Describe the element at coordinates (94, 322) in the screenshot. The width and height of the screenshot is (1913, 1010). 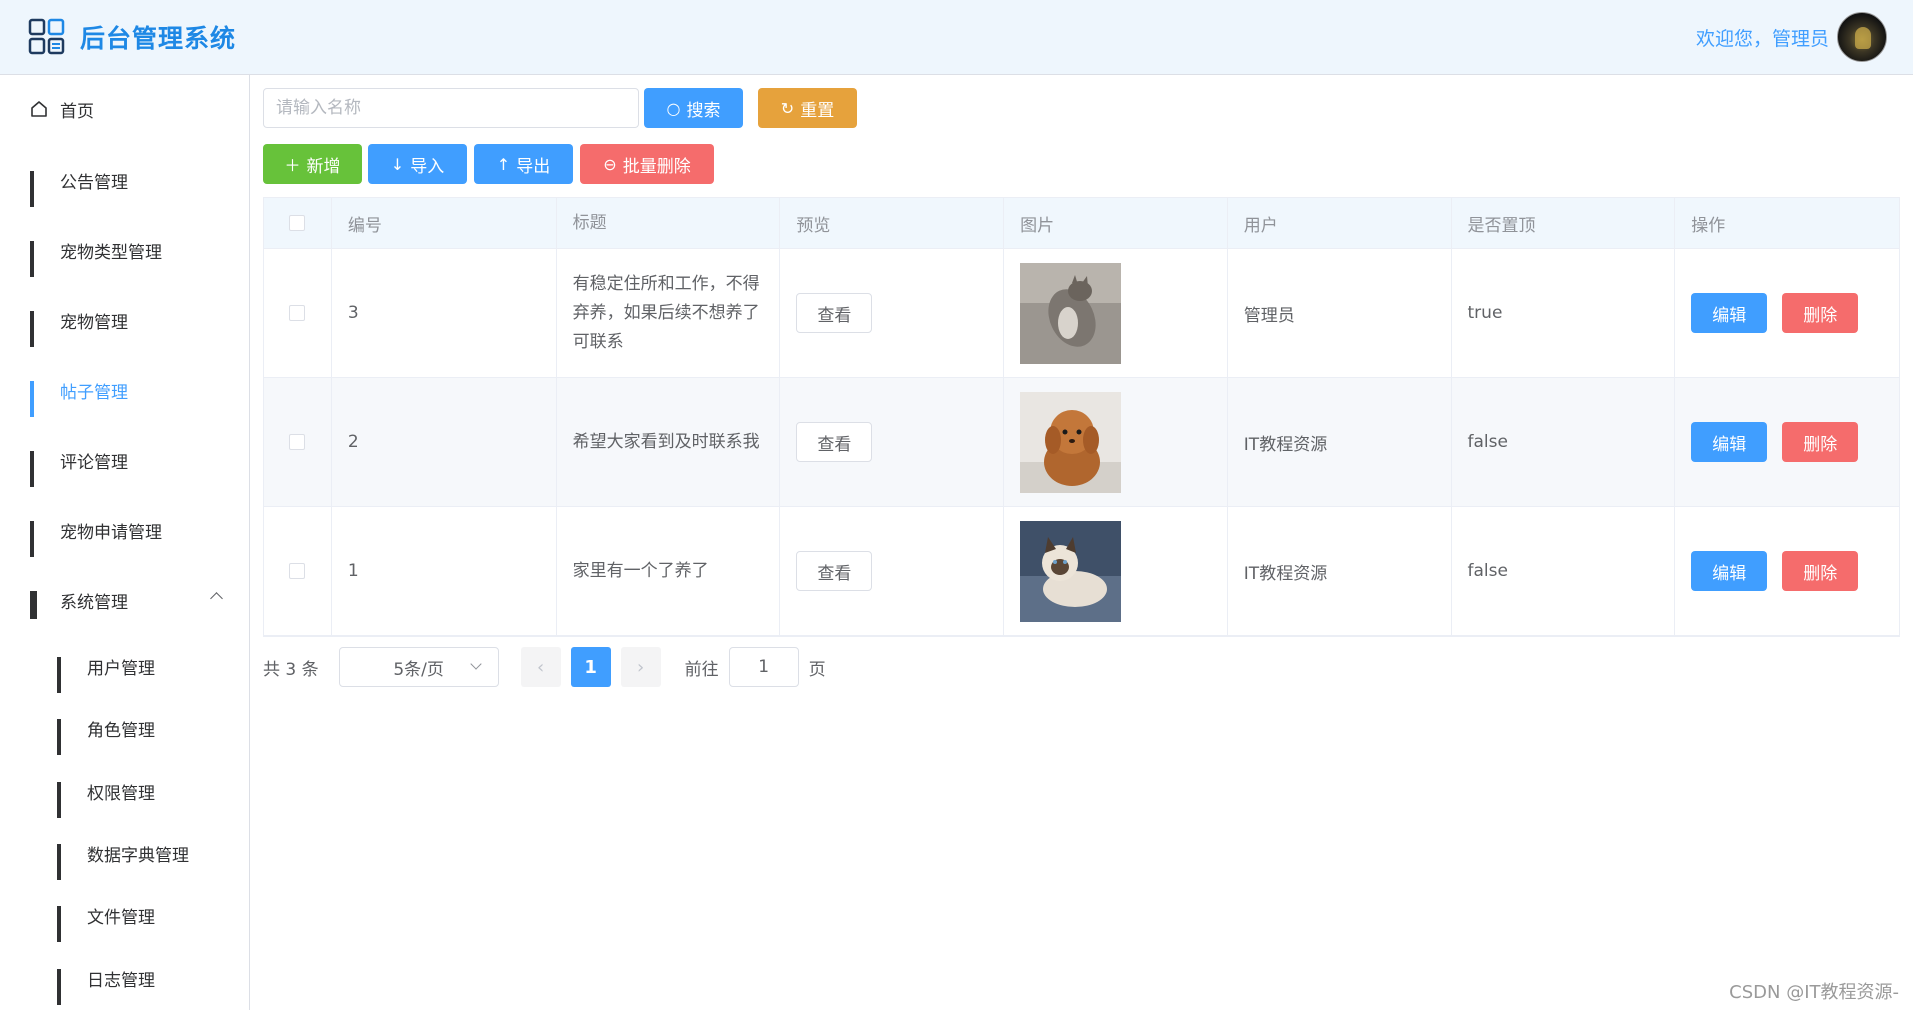
I see `sidebar-item-label: 宠物管理` at that location.